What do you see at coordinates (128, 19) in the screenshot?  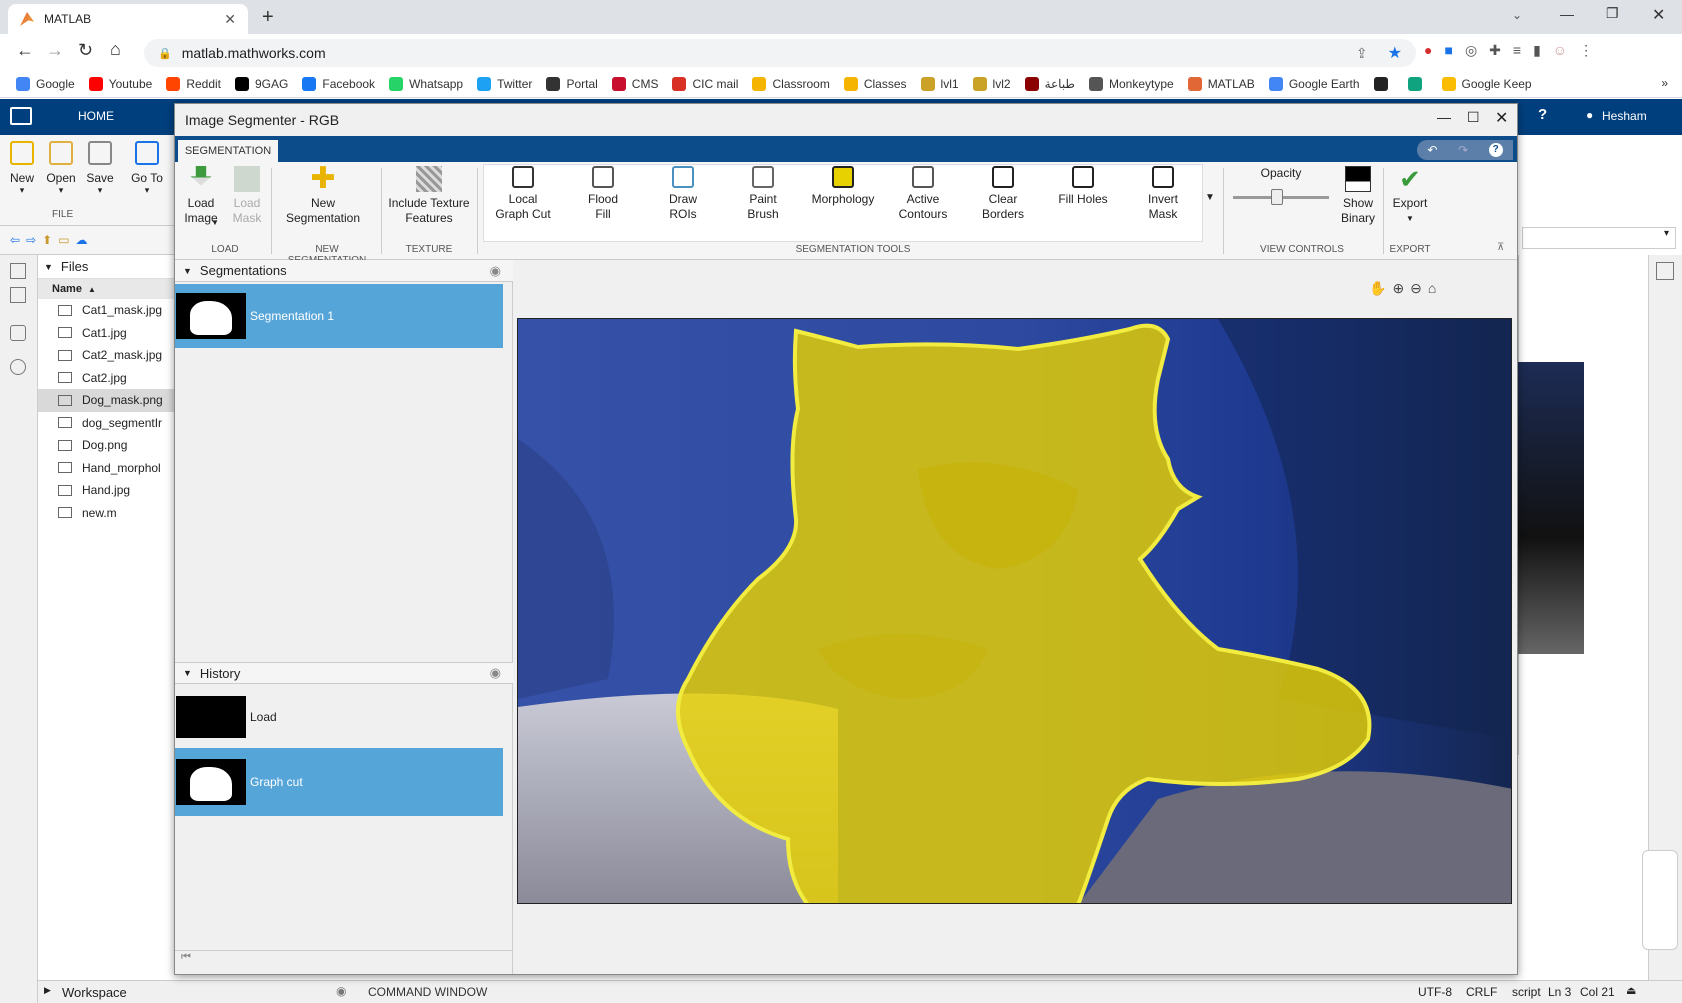 I see `browser-tab: MATLAB ✕` at bounding box center [128, 19].